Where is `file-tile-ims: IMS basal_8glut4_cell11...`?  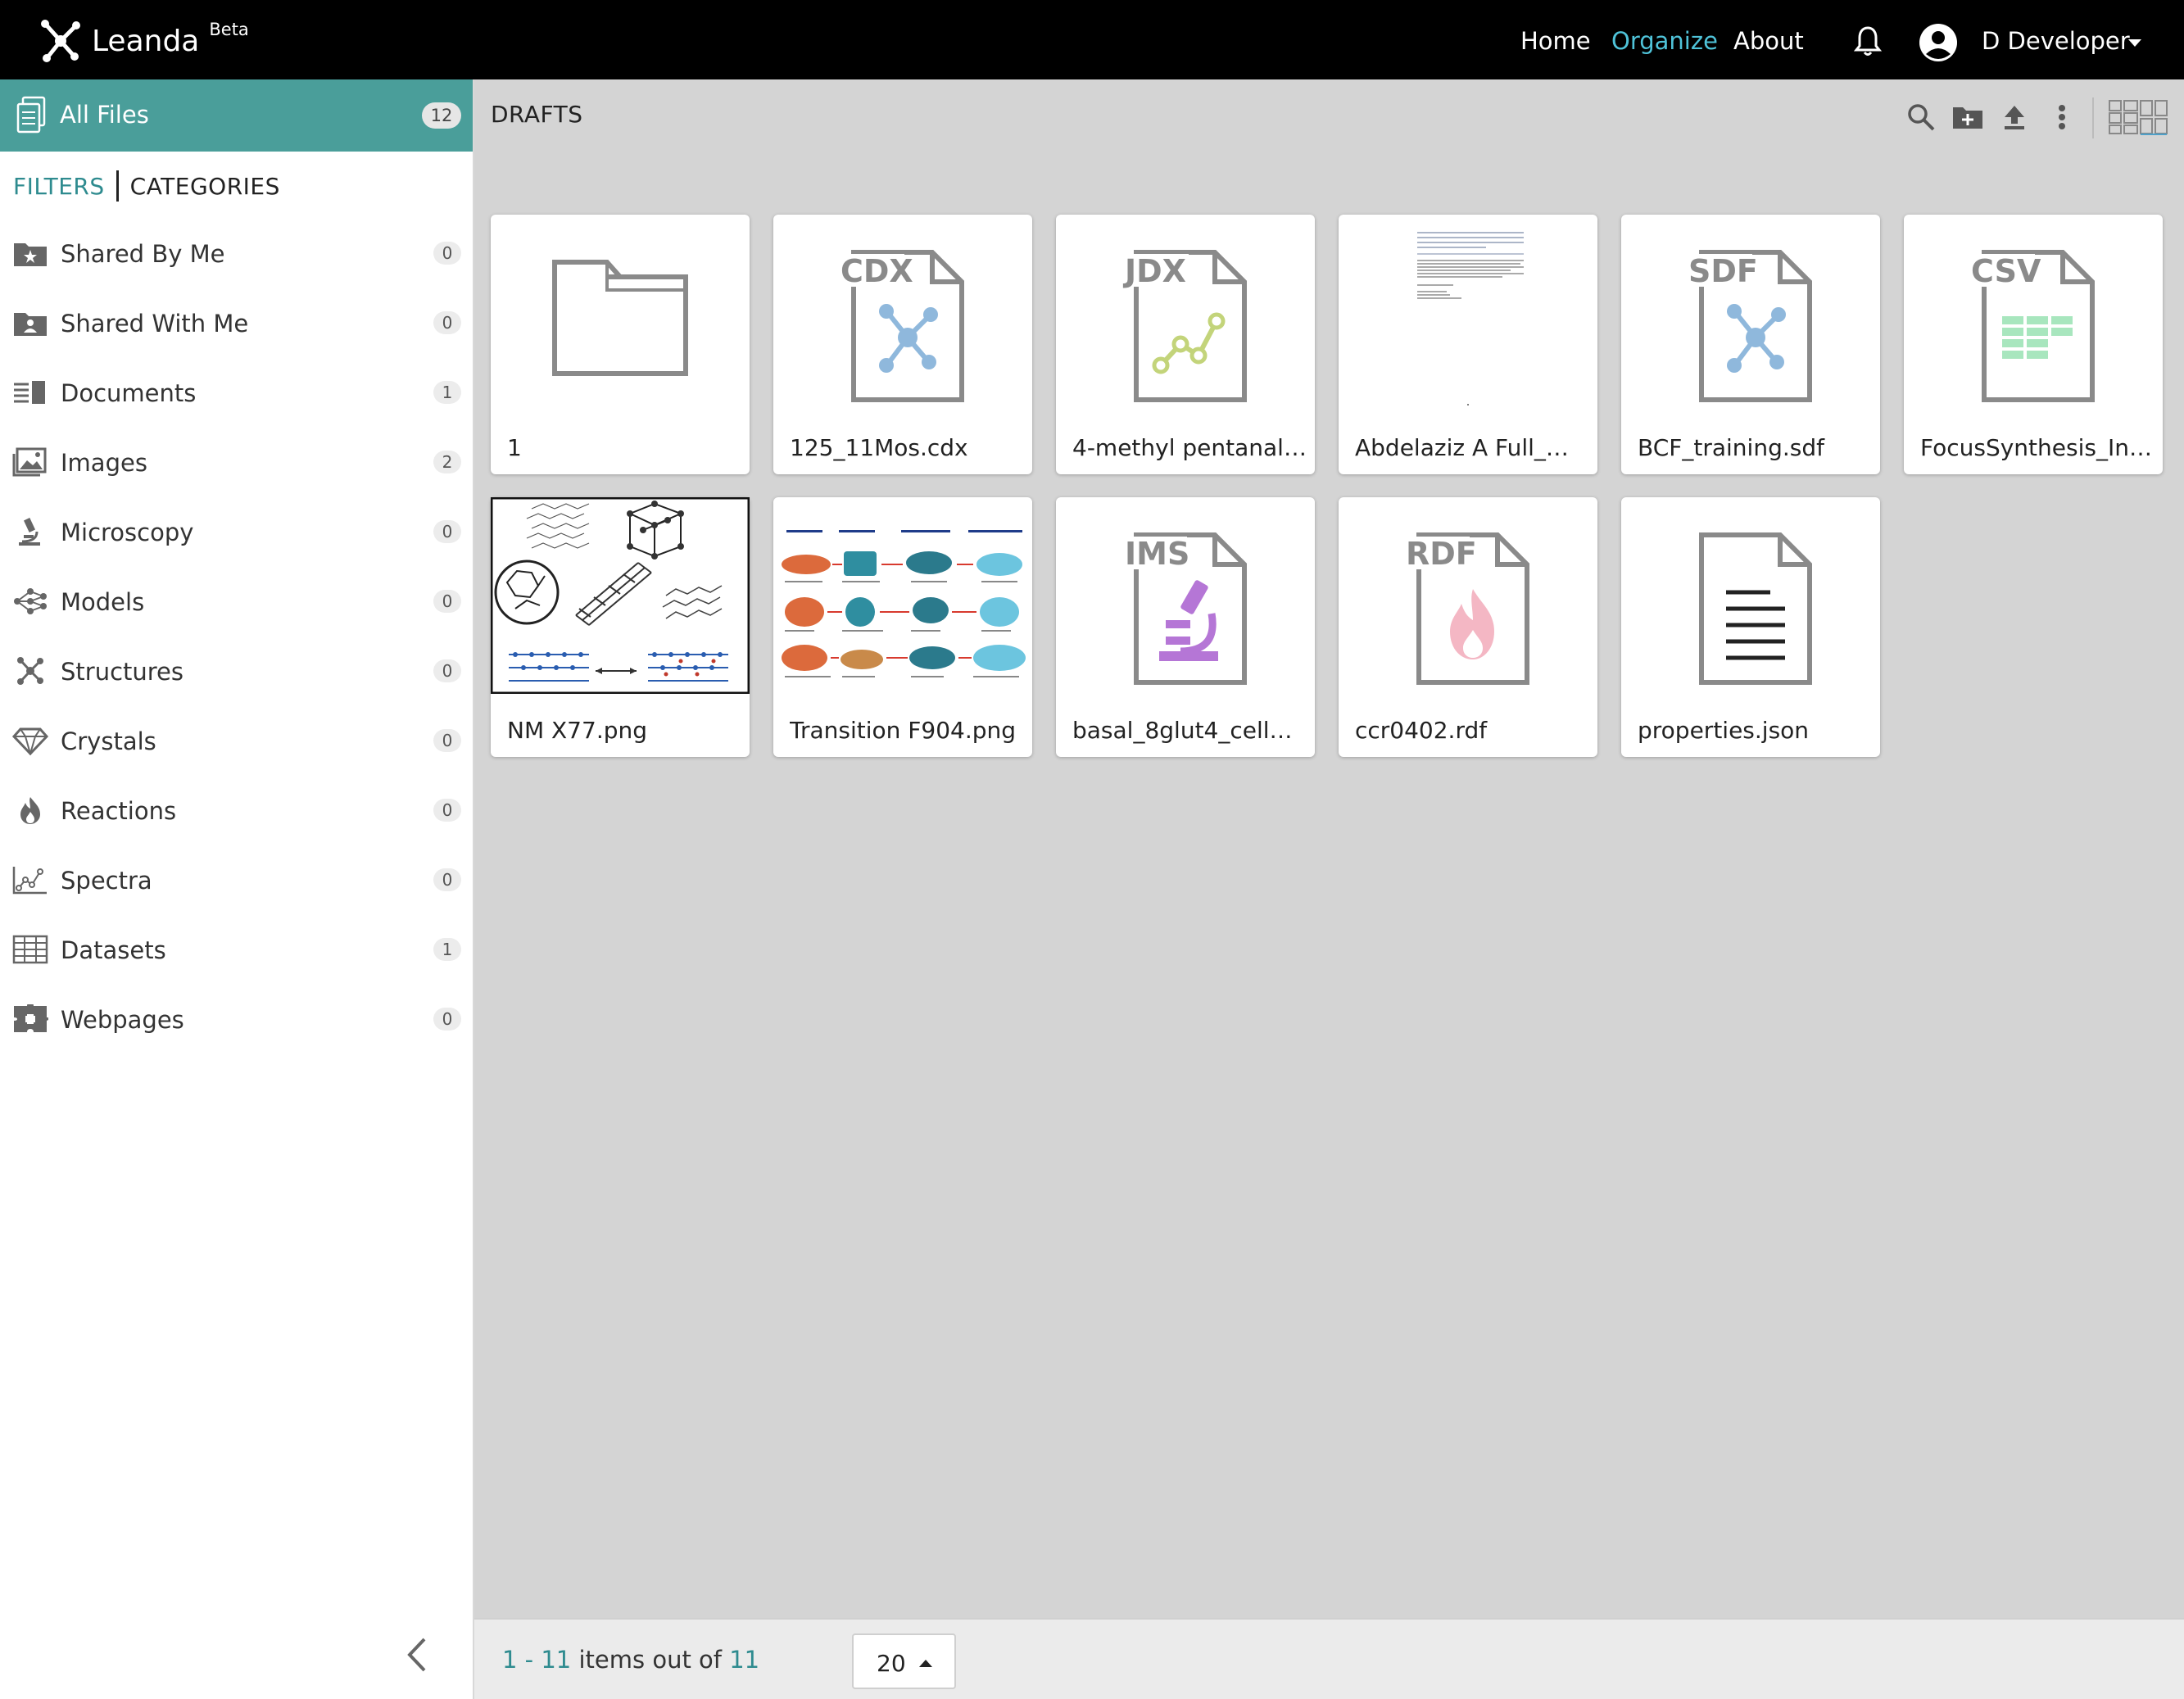 file-tile-ims: IMS basal_8glut4_cell11... is located at coordinates (1185, 627).